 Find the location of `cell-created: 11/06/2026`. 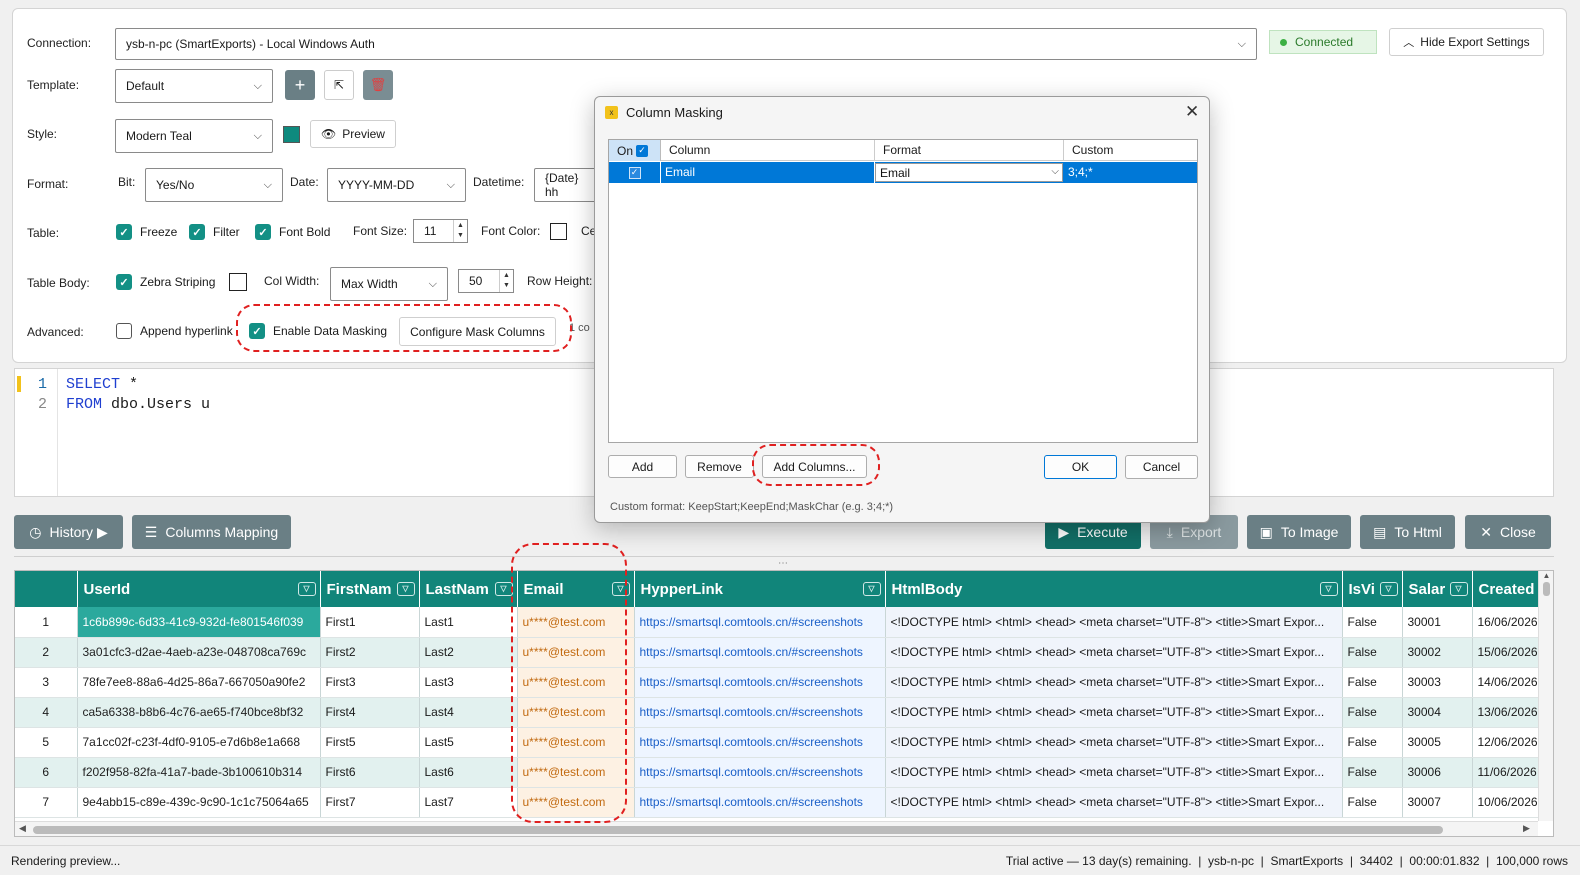

cell-created: 11/06/2026 is located at coordinates (1507, 772).